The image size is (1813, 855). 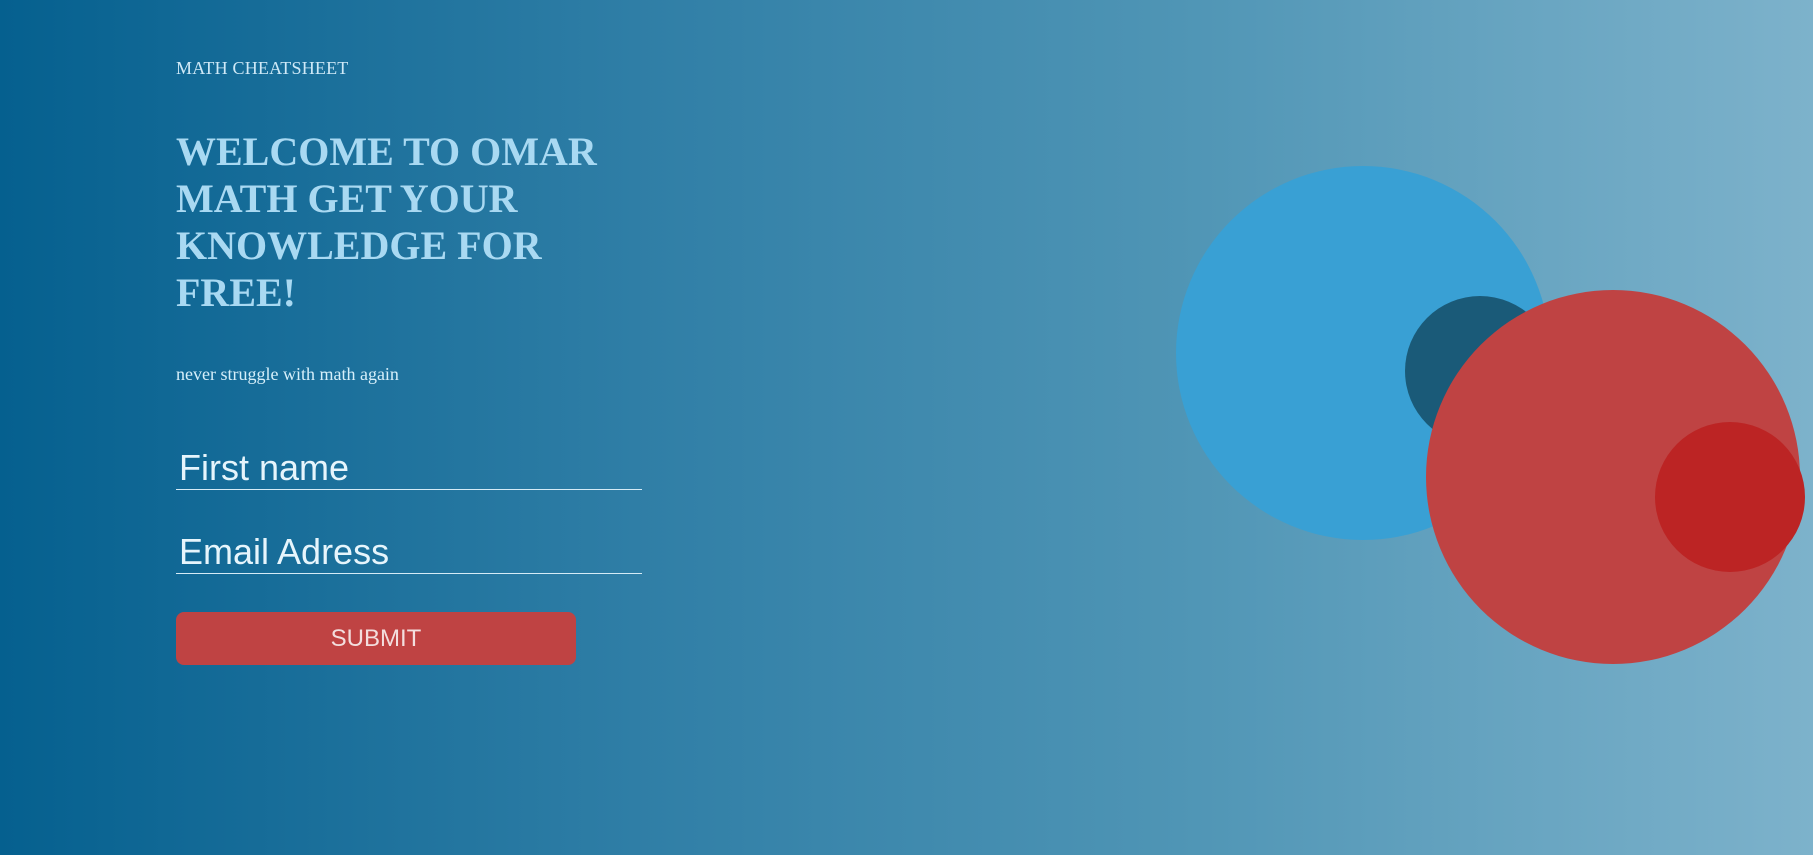 What do you see at coordinates (262, 68) in the screenshot?
I see `brand-title: MATH CHEATSHEET` at bounding box center [262, 68].